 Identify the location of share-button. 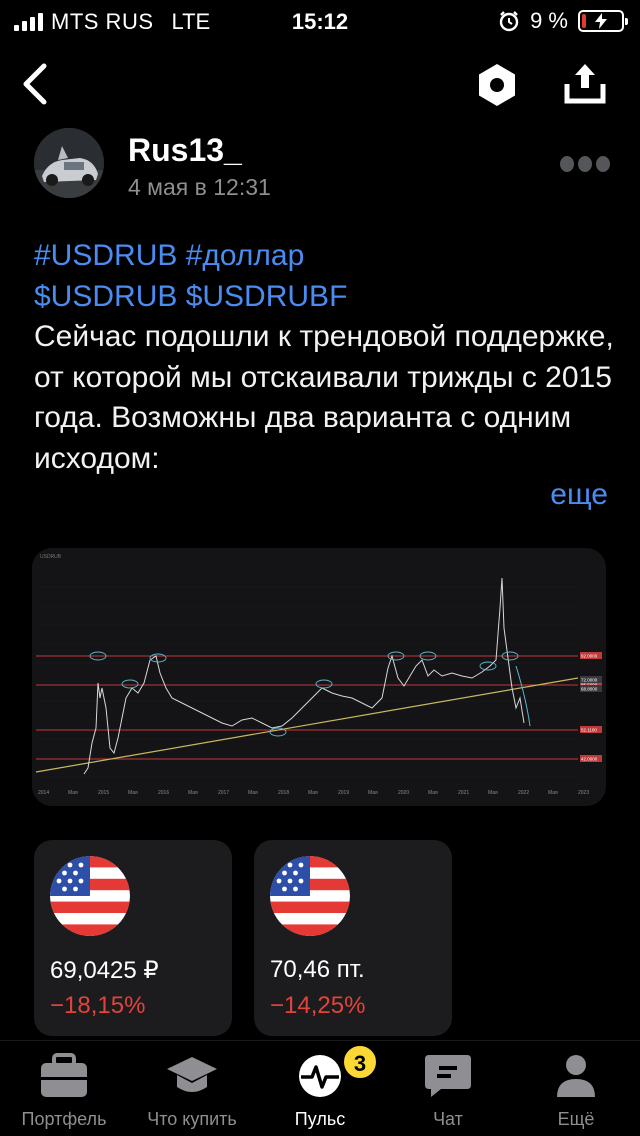
(585, 83).